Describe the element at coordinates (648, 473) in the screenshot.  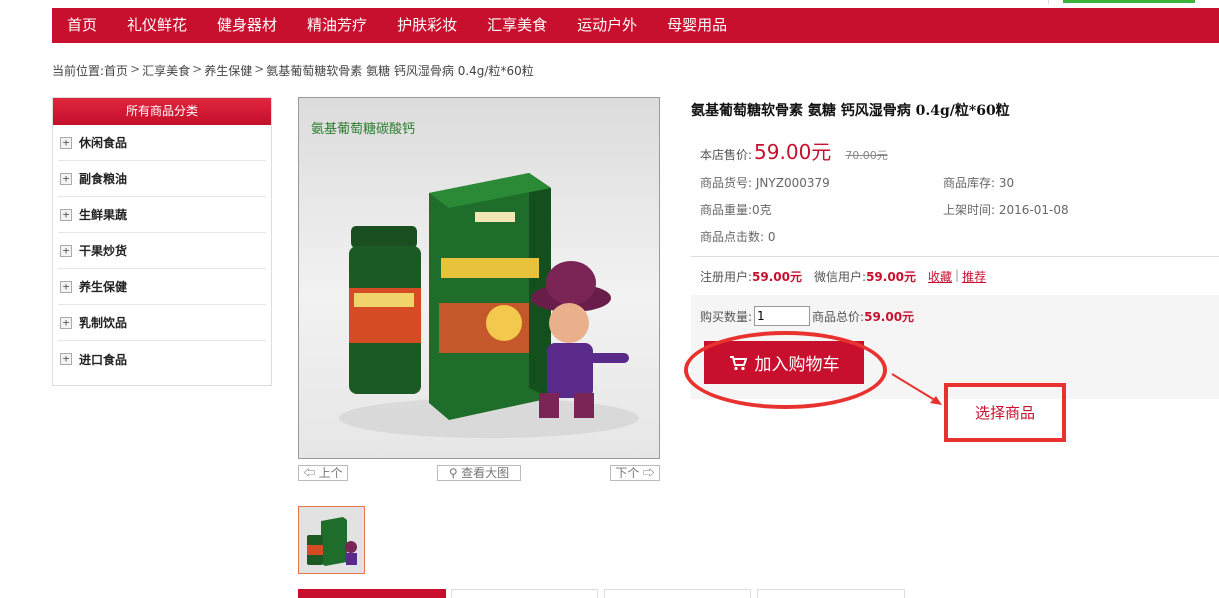
I see `arrow-right-icon: ⇨` at that location.